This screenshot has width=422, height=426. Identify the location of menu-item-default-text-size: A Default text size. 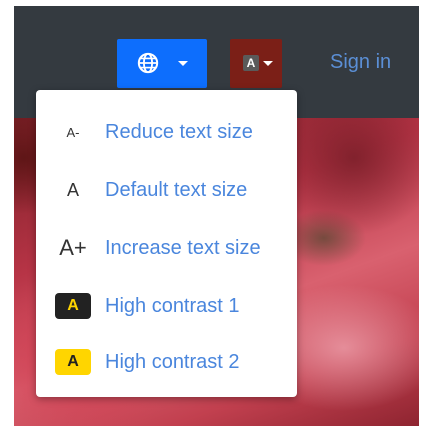
(166, 190).